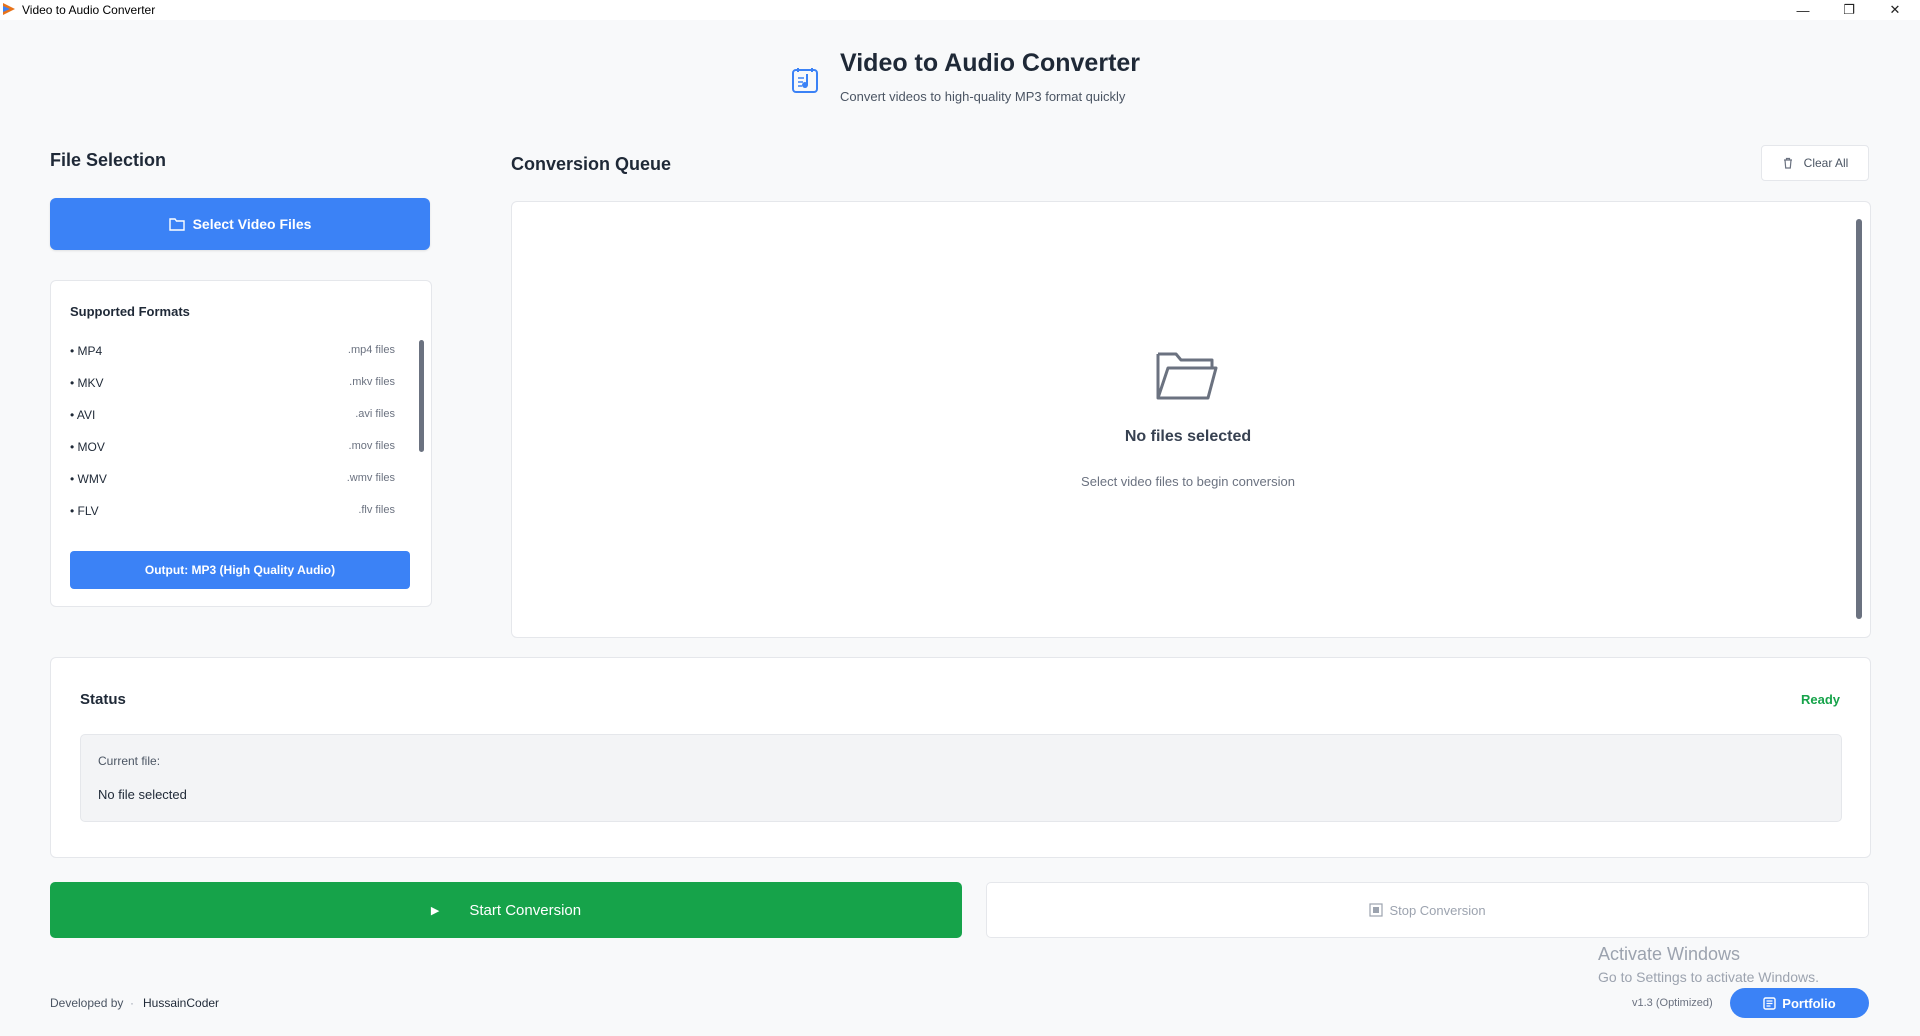 The width and height of the screenshot is (1920, 1036). Describe the element at coordinates (240, 570) in the screenshot. I see `output-format-button: Output: MP3 (High Quality Audio)` at that location.